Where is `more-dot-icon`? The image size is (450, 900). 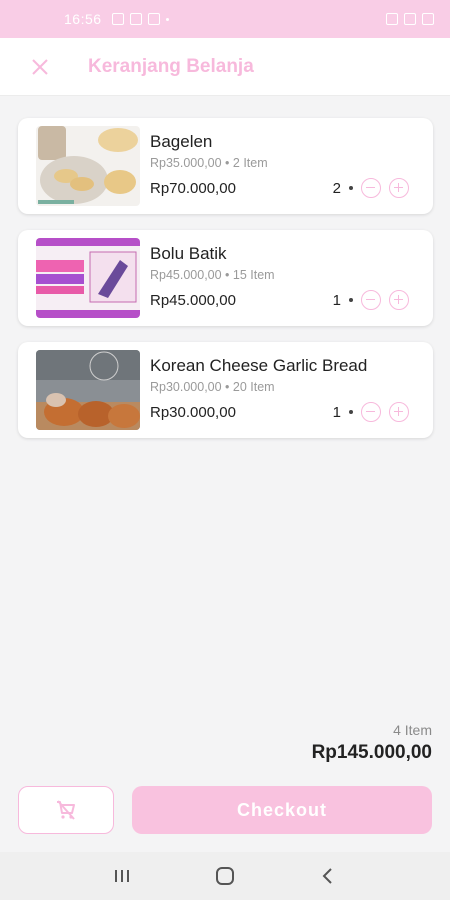 more-dot-icon is located at coordinates (167, 19).